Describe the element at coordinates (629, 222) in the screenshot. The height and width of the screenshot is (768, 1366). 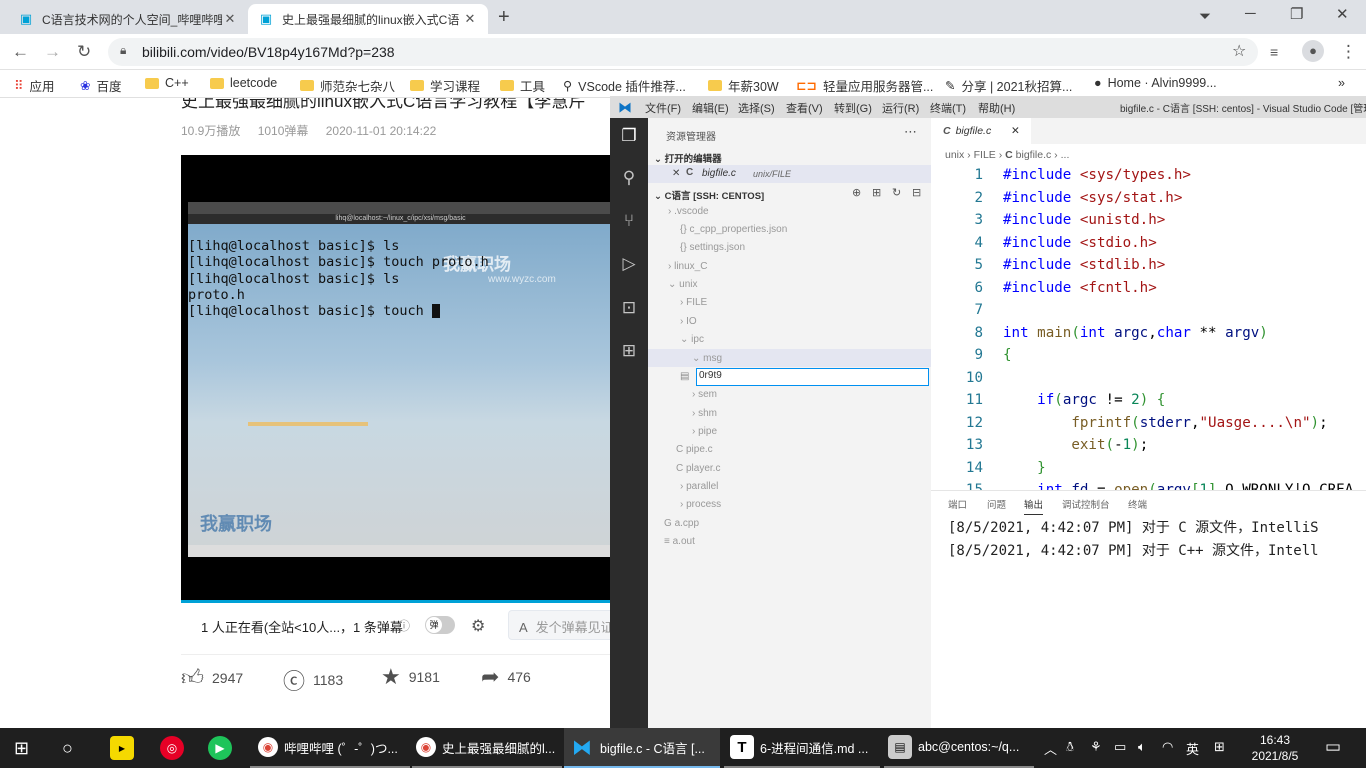
I see `source-control-icon: ⑂` at that location.